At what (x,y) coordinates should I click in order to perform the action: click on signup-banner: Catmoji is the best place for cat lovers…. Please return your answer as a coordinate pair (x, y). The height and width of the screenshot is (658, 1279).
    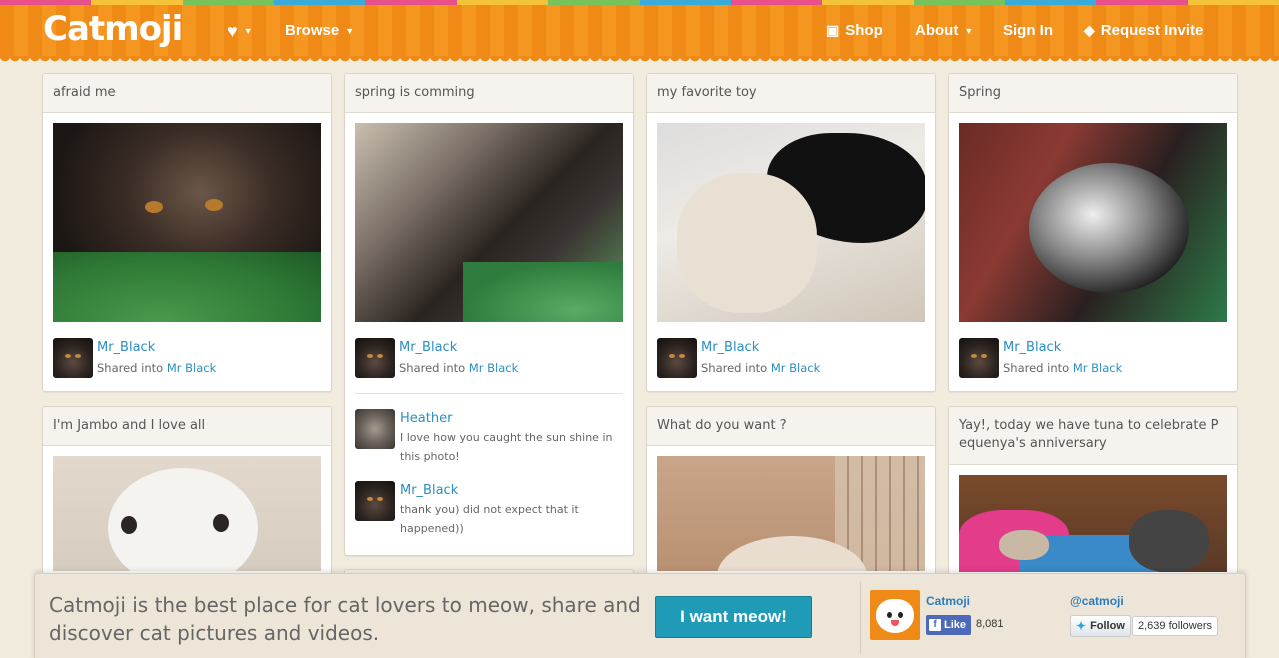
    Looking at the image, I should click on (640, 615).